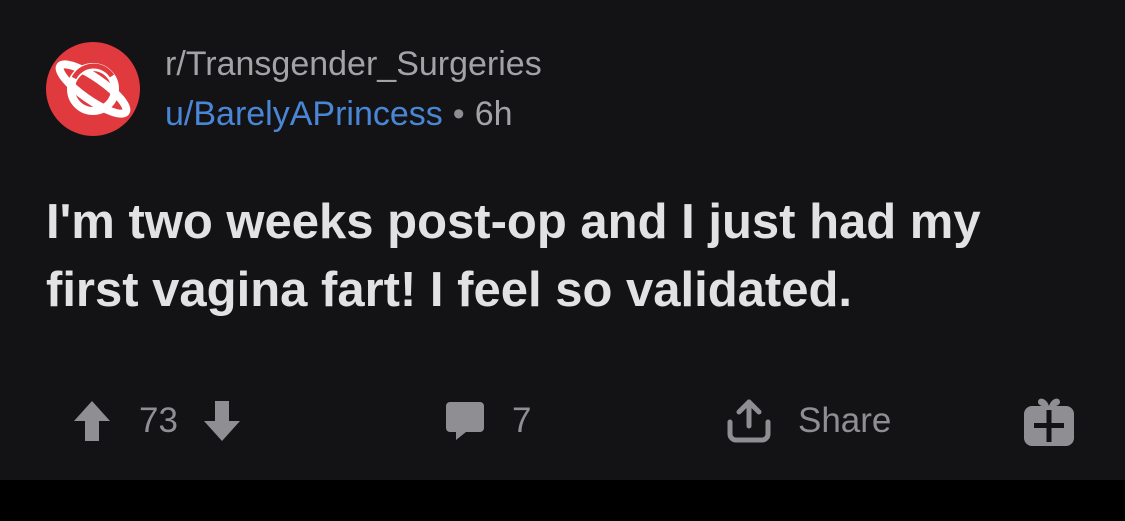 This screenshot has height=521, width=1125. I want to click on vote-score: 73, so click(158, 420).